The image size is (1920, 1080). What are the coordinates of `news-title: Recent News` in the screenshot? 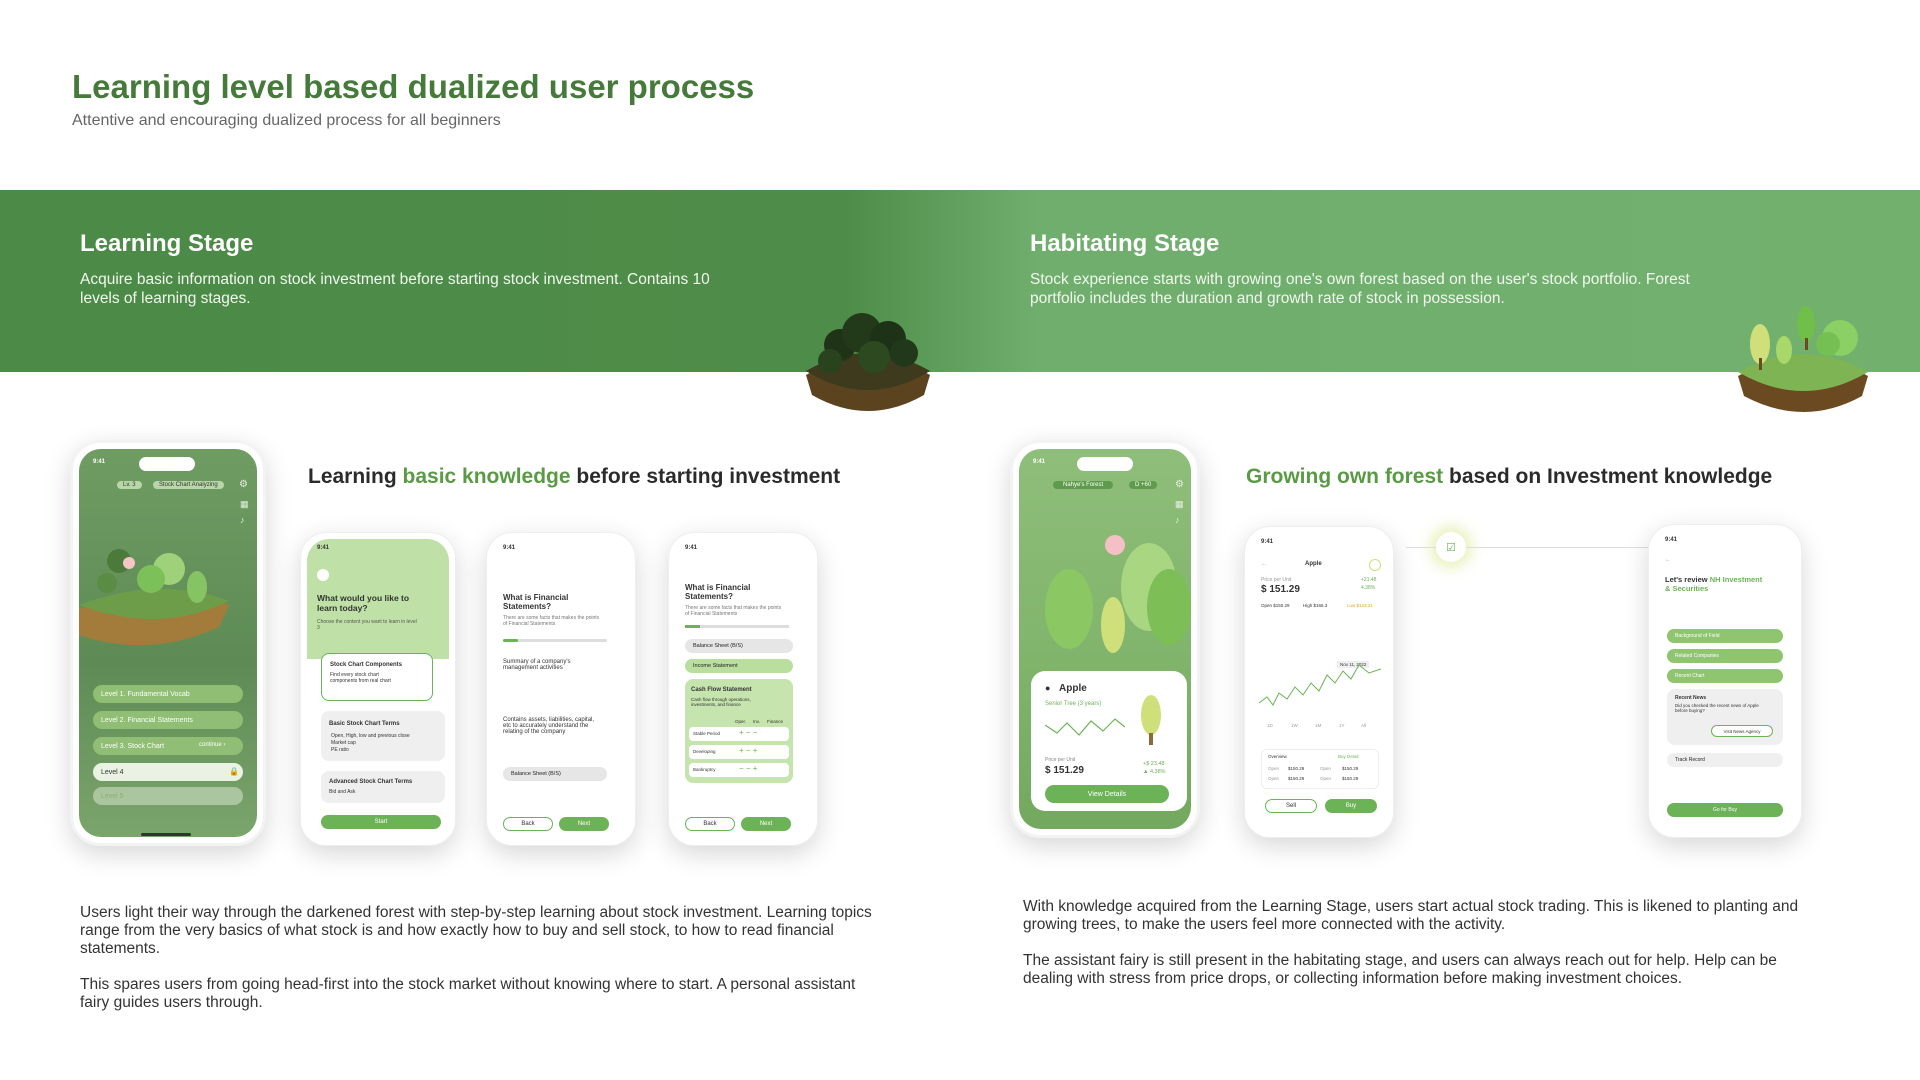 It's located at (1691, 698).